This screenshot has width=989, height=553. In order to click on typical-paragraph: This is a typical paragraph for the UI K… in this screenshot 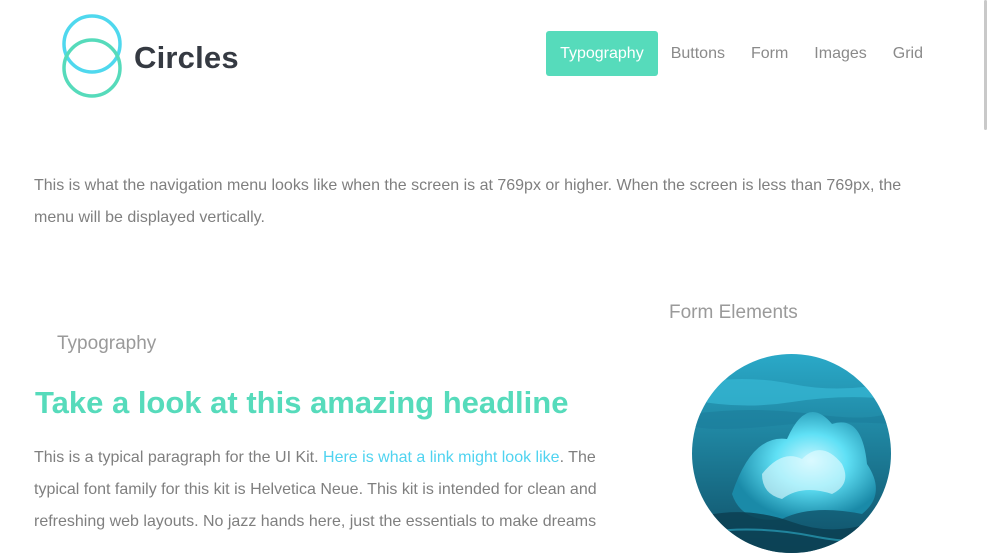, I will do `click(319, 490)`.